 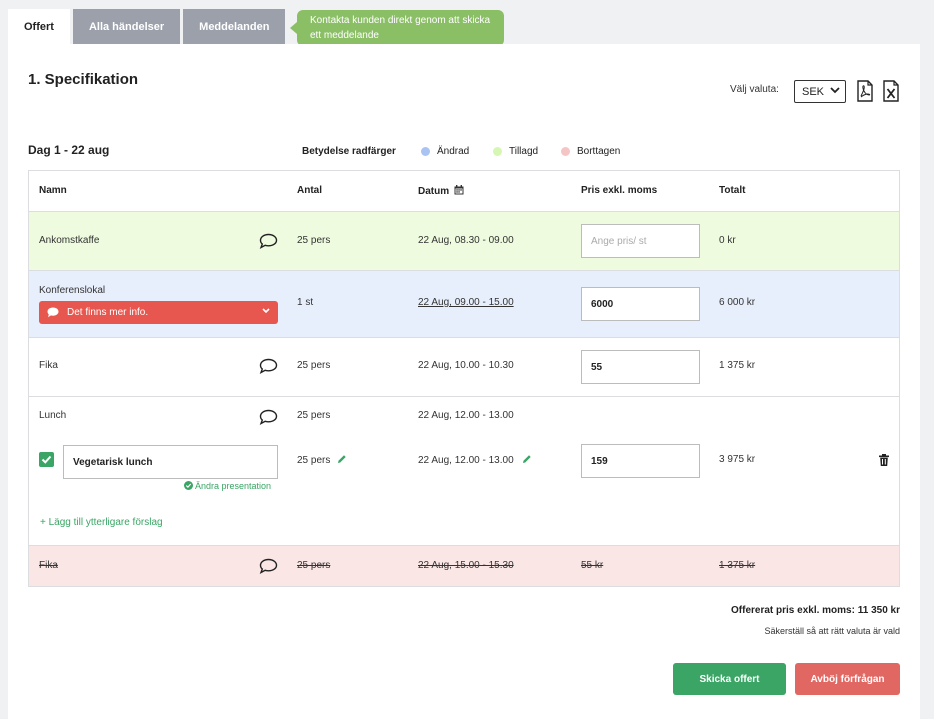 I want to click on row-price: 55 kr, so click(x=592, y=565).